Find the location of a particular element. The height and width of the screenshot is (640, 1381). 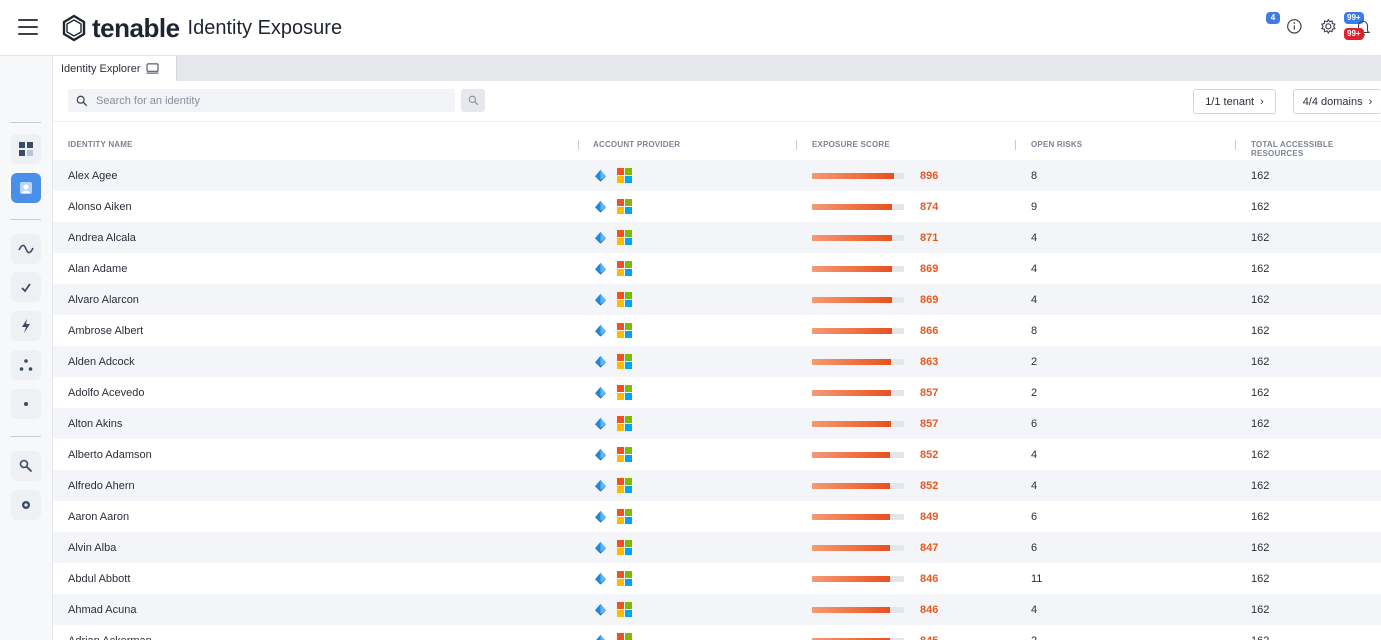

column-header-account-provider: ACCOUNT PROVIDER is located at coordinates (636, 144).